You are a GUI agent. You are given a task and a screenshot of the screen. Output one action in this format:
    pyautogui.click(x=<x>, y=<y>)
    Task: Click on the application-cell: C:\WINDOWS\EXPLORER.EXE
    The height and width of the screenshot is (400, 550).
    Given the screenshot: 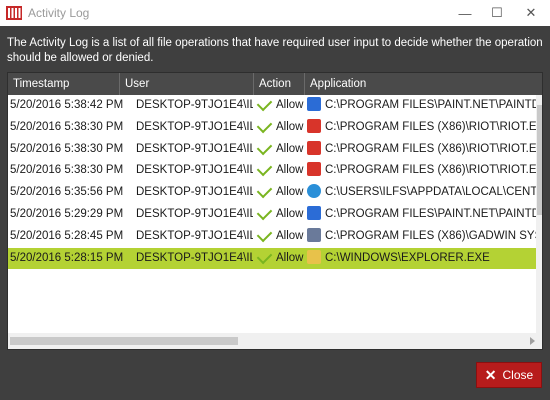 What is the action you would take?
    pyautogui.click(x=424, y=259)
    